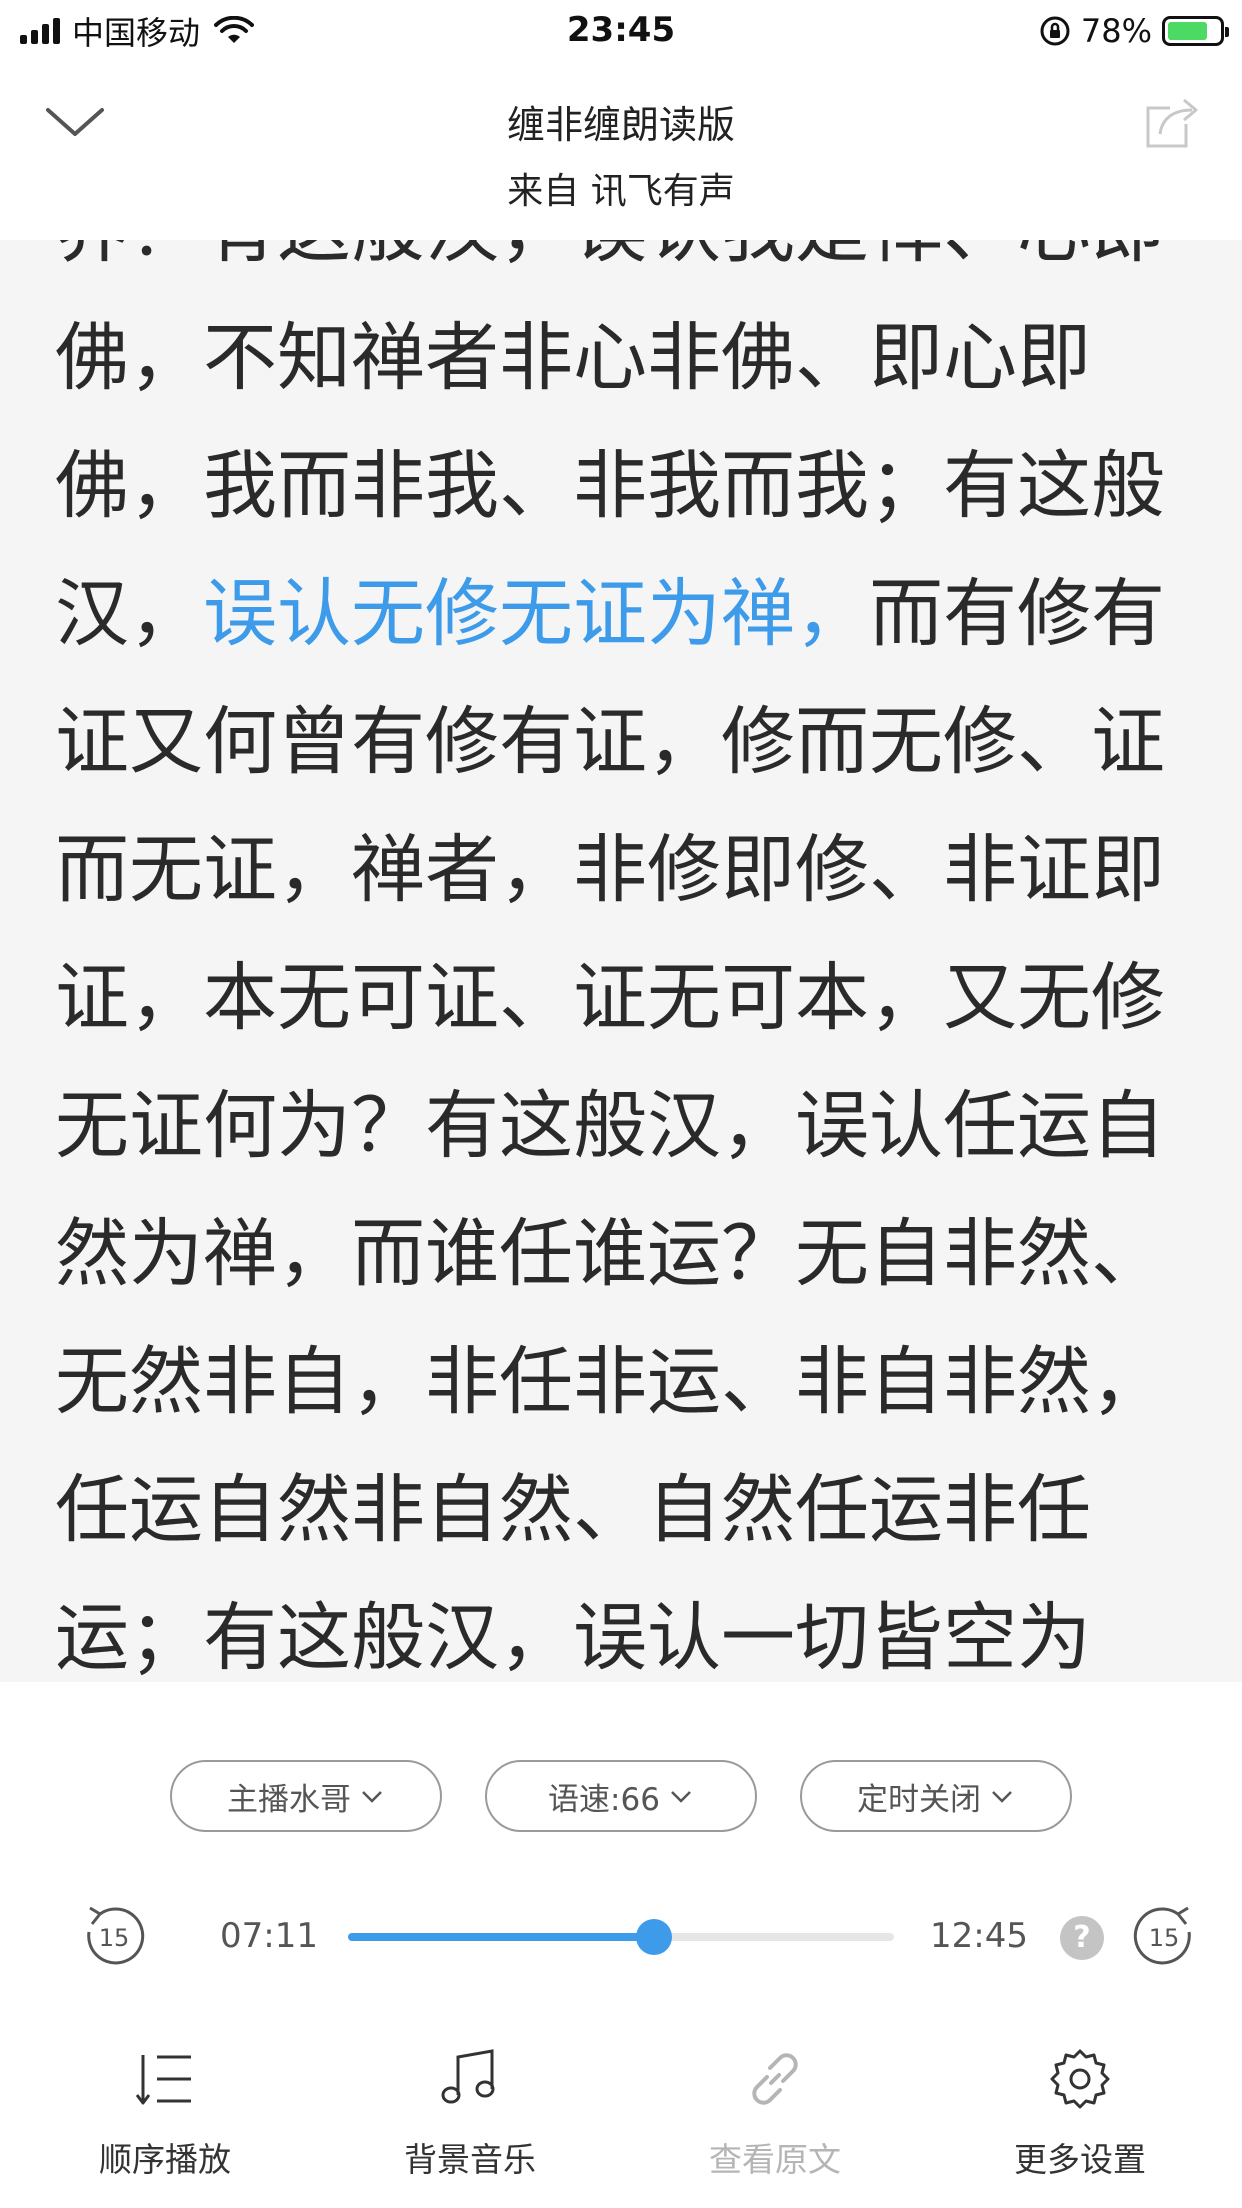 This screenshot has height=2208, width=1242. I want to click on speed-select-button: 语速:66, so click(621, 1796).